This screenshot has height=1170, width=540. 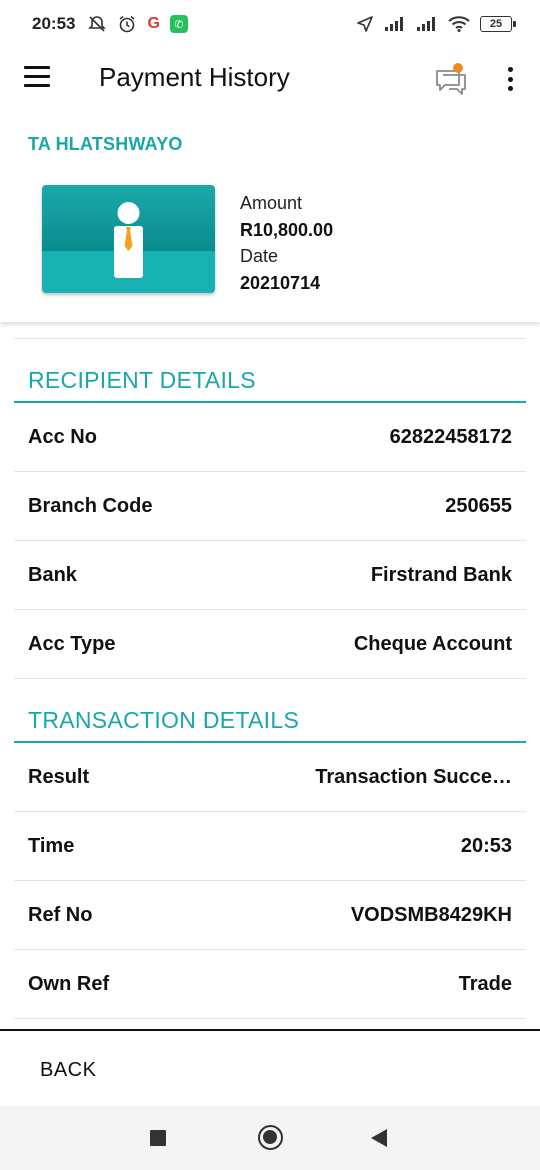 I want to click on detail-value: 250655, so click(x=478, y=505).